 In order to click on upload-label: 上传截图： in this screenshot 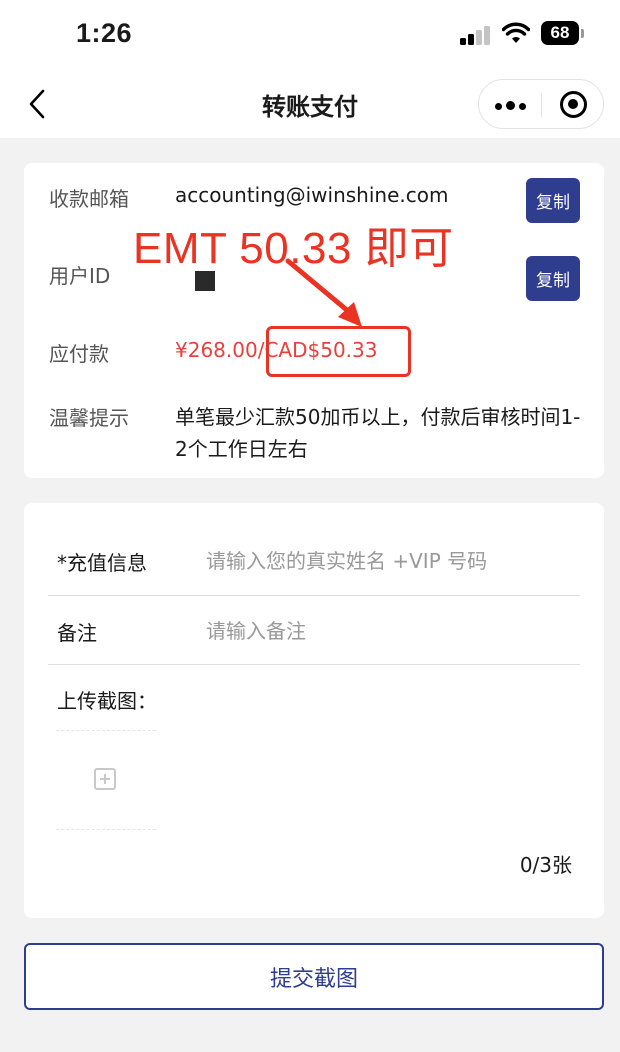, I will do `click(107, 701)`.